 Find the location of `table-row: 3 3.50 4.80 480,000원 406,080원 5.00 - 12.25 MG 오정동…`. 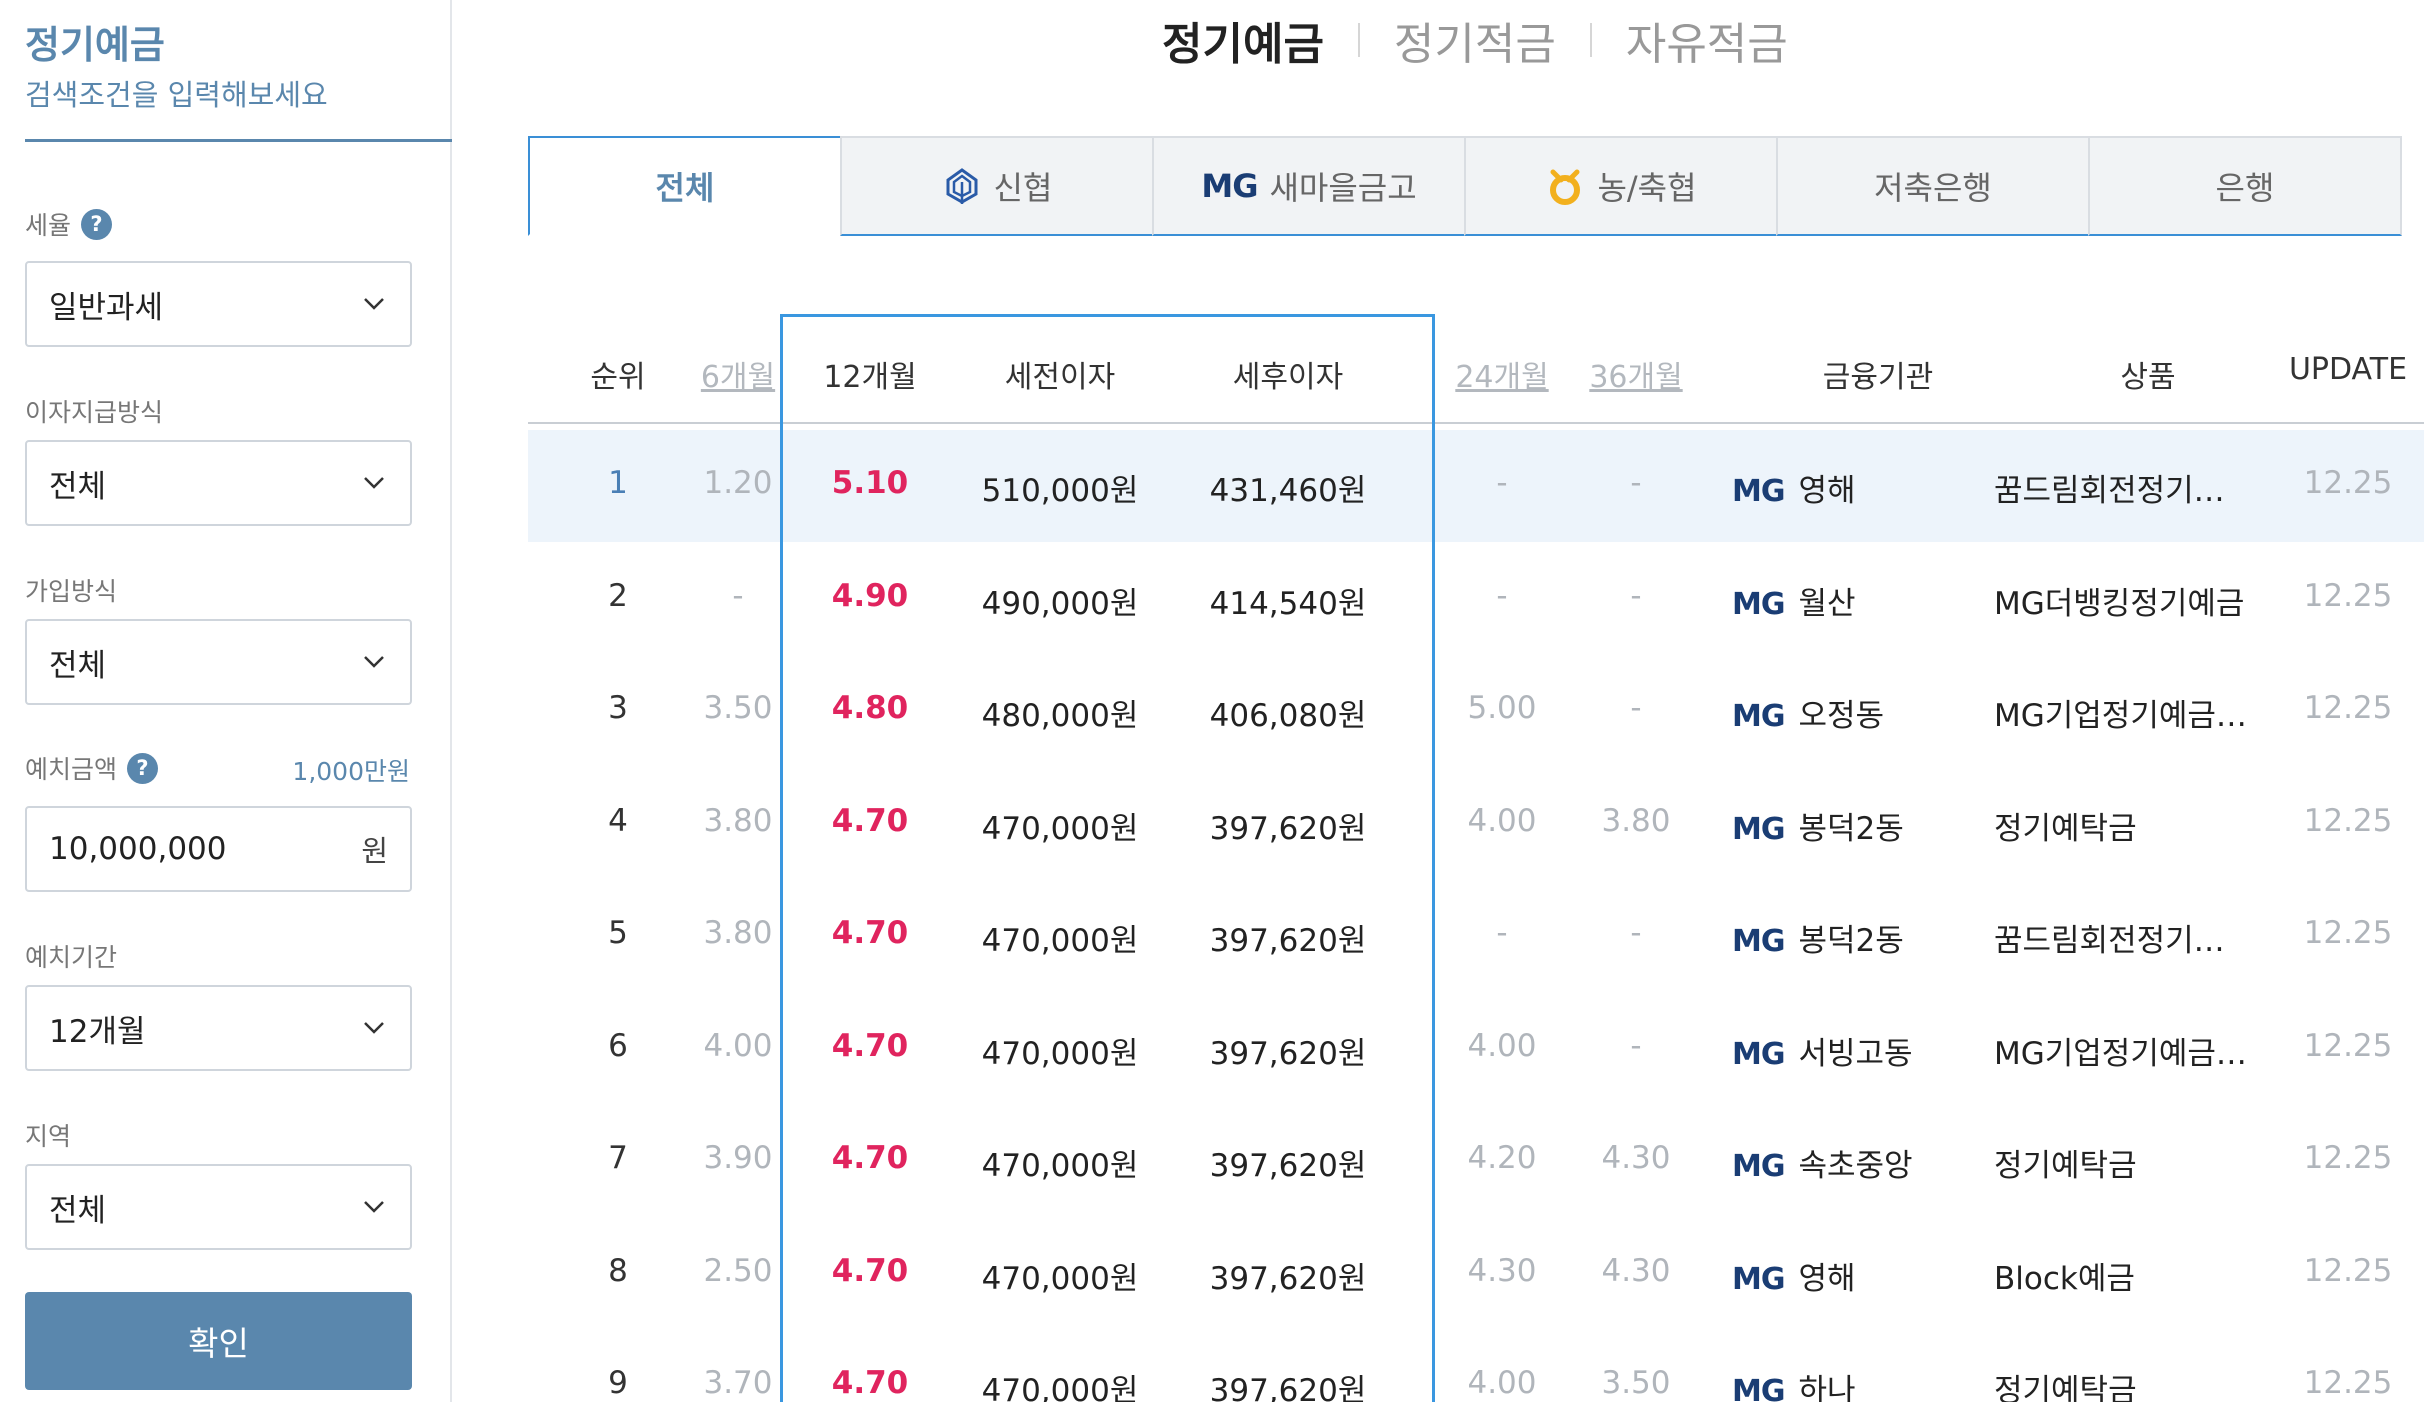

table-row: 3 3.50 4.80 480,000원 406,080원 5.00 - 12.25 MG 오정동… is located at coordinates (1476, 711).